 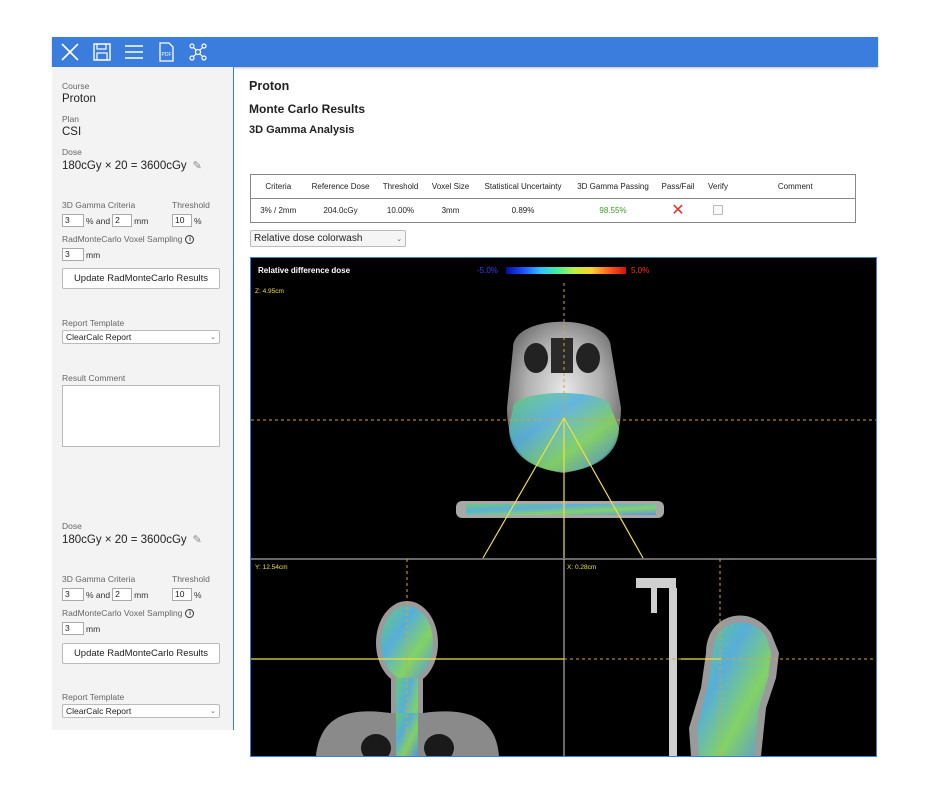 What do you see at coordinates (198, 594) in the screenshot?
I see `threshold-unit-text-2: %` at bounding box center [198, 594].